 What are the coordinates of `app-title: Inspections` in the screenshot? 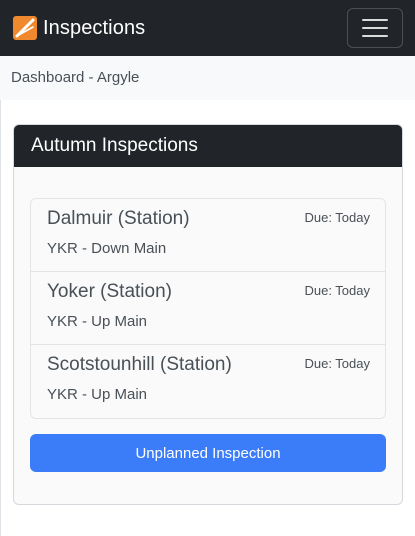 It's located at (94, 27).